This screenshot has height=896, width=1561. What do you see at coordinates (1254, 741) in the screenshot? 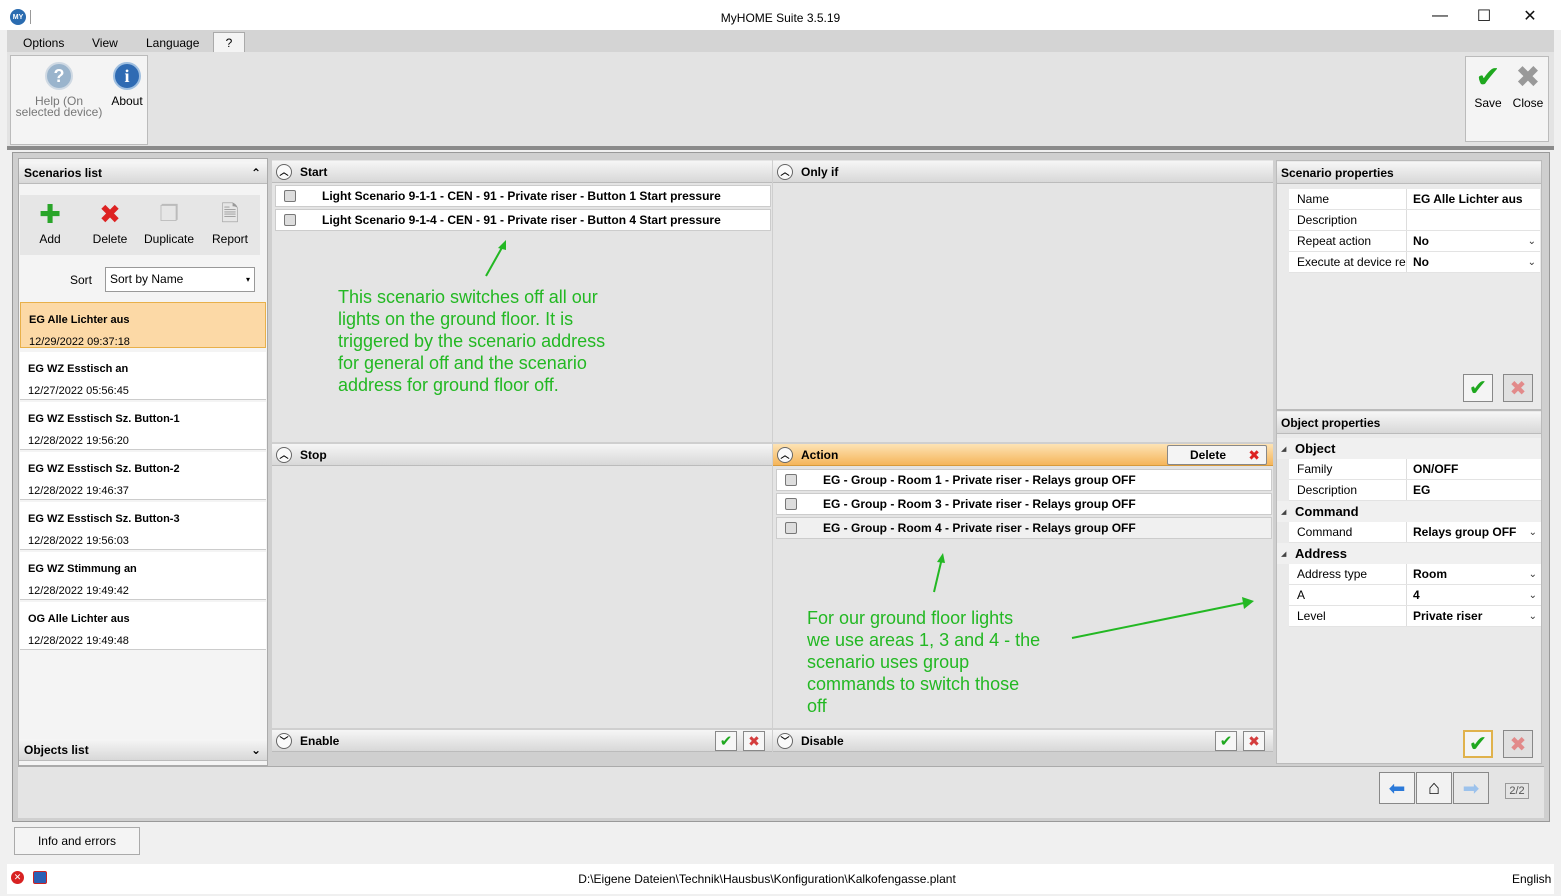
I see `disable-cancel-button: ✖` at bounding box center [1254, 741].